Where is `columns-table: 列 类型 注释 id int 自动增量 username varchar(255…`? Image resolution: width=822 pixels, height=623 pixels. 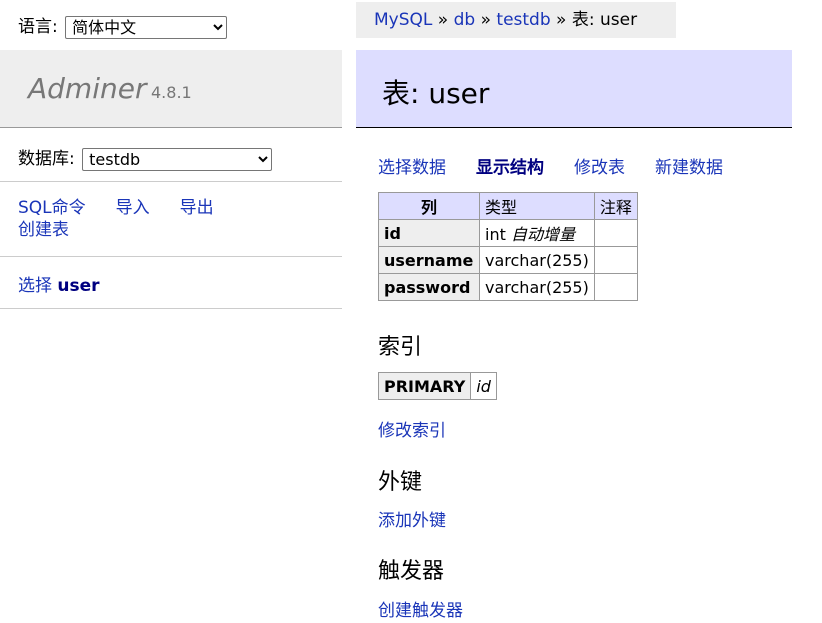
columns-table: 列 类型 注释 id int 自动增量 username varchar(255… is located at coordinates (508, 246).